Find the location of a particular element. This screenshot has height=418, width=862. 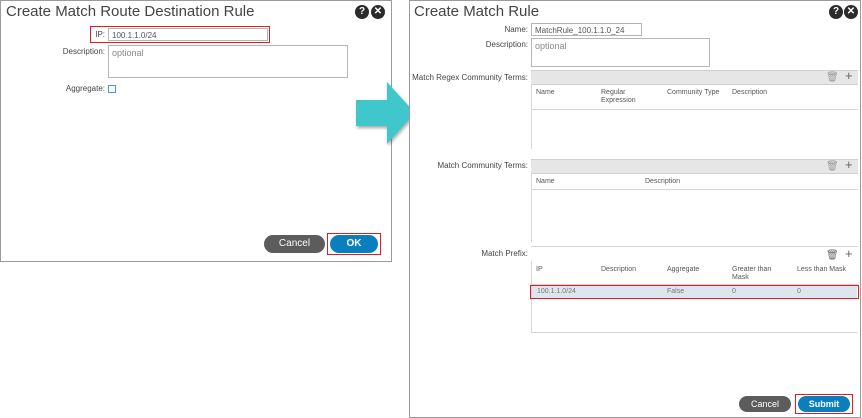

prefix-row-highlight is located at coordinates (694, 292).